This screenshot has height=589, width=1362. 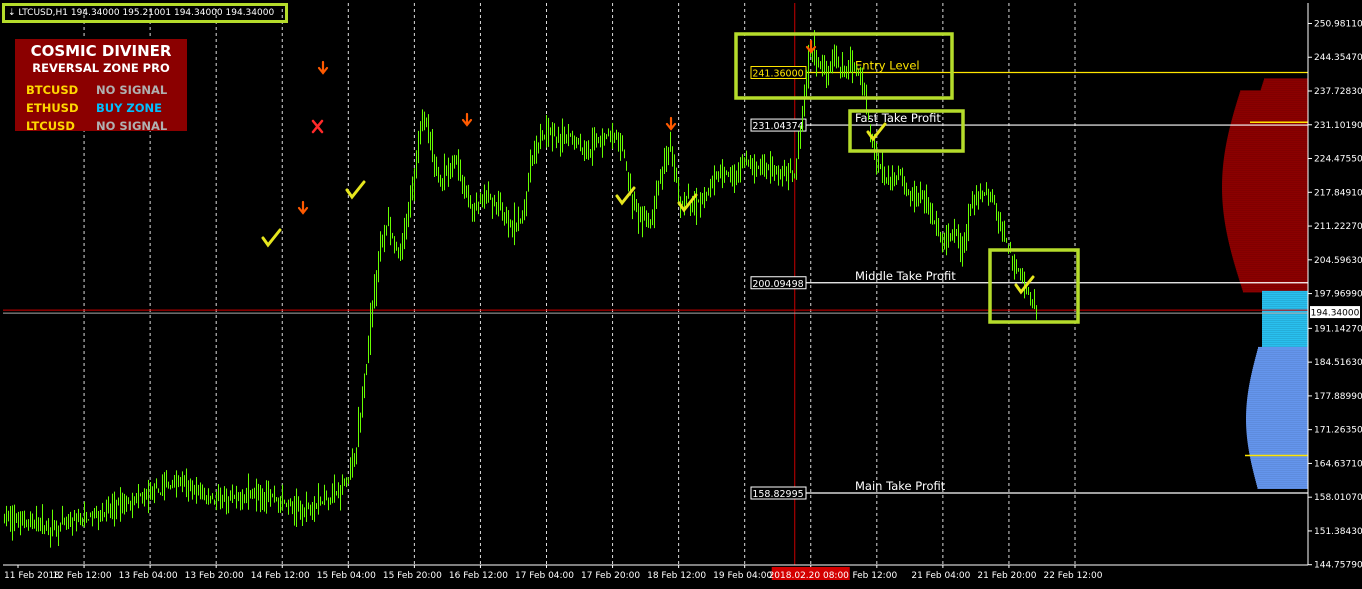 I want to click on y-tick-label: 191.14270, so click(x=1338, y=329).